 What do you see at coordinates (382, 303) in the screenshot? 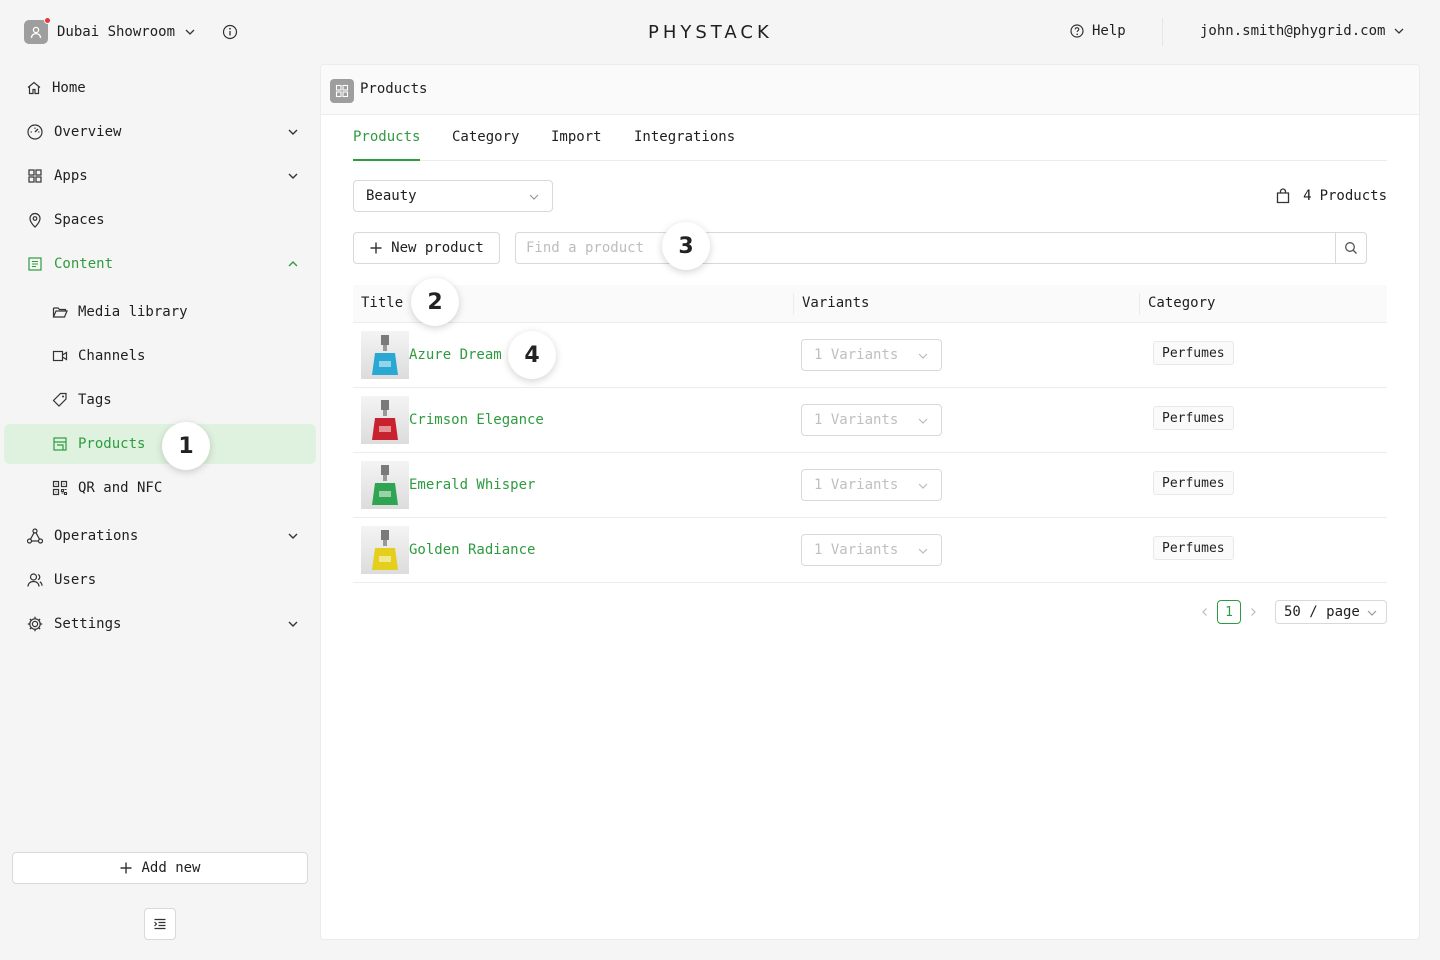
I see `column-header-title: Title` at bounding box center [382, 303].